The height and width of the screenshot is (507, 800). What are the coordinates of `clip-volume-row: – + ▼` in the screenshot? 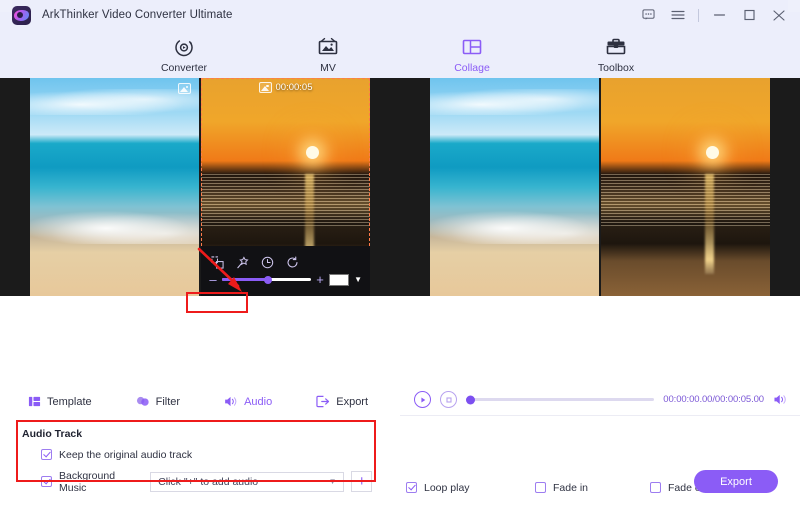 It's located at (285, 279).